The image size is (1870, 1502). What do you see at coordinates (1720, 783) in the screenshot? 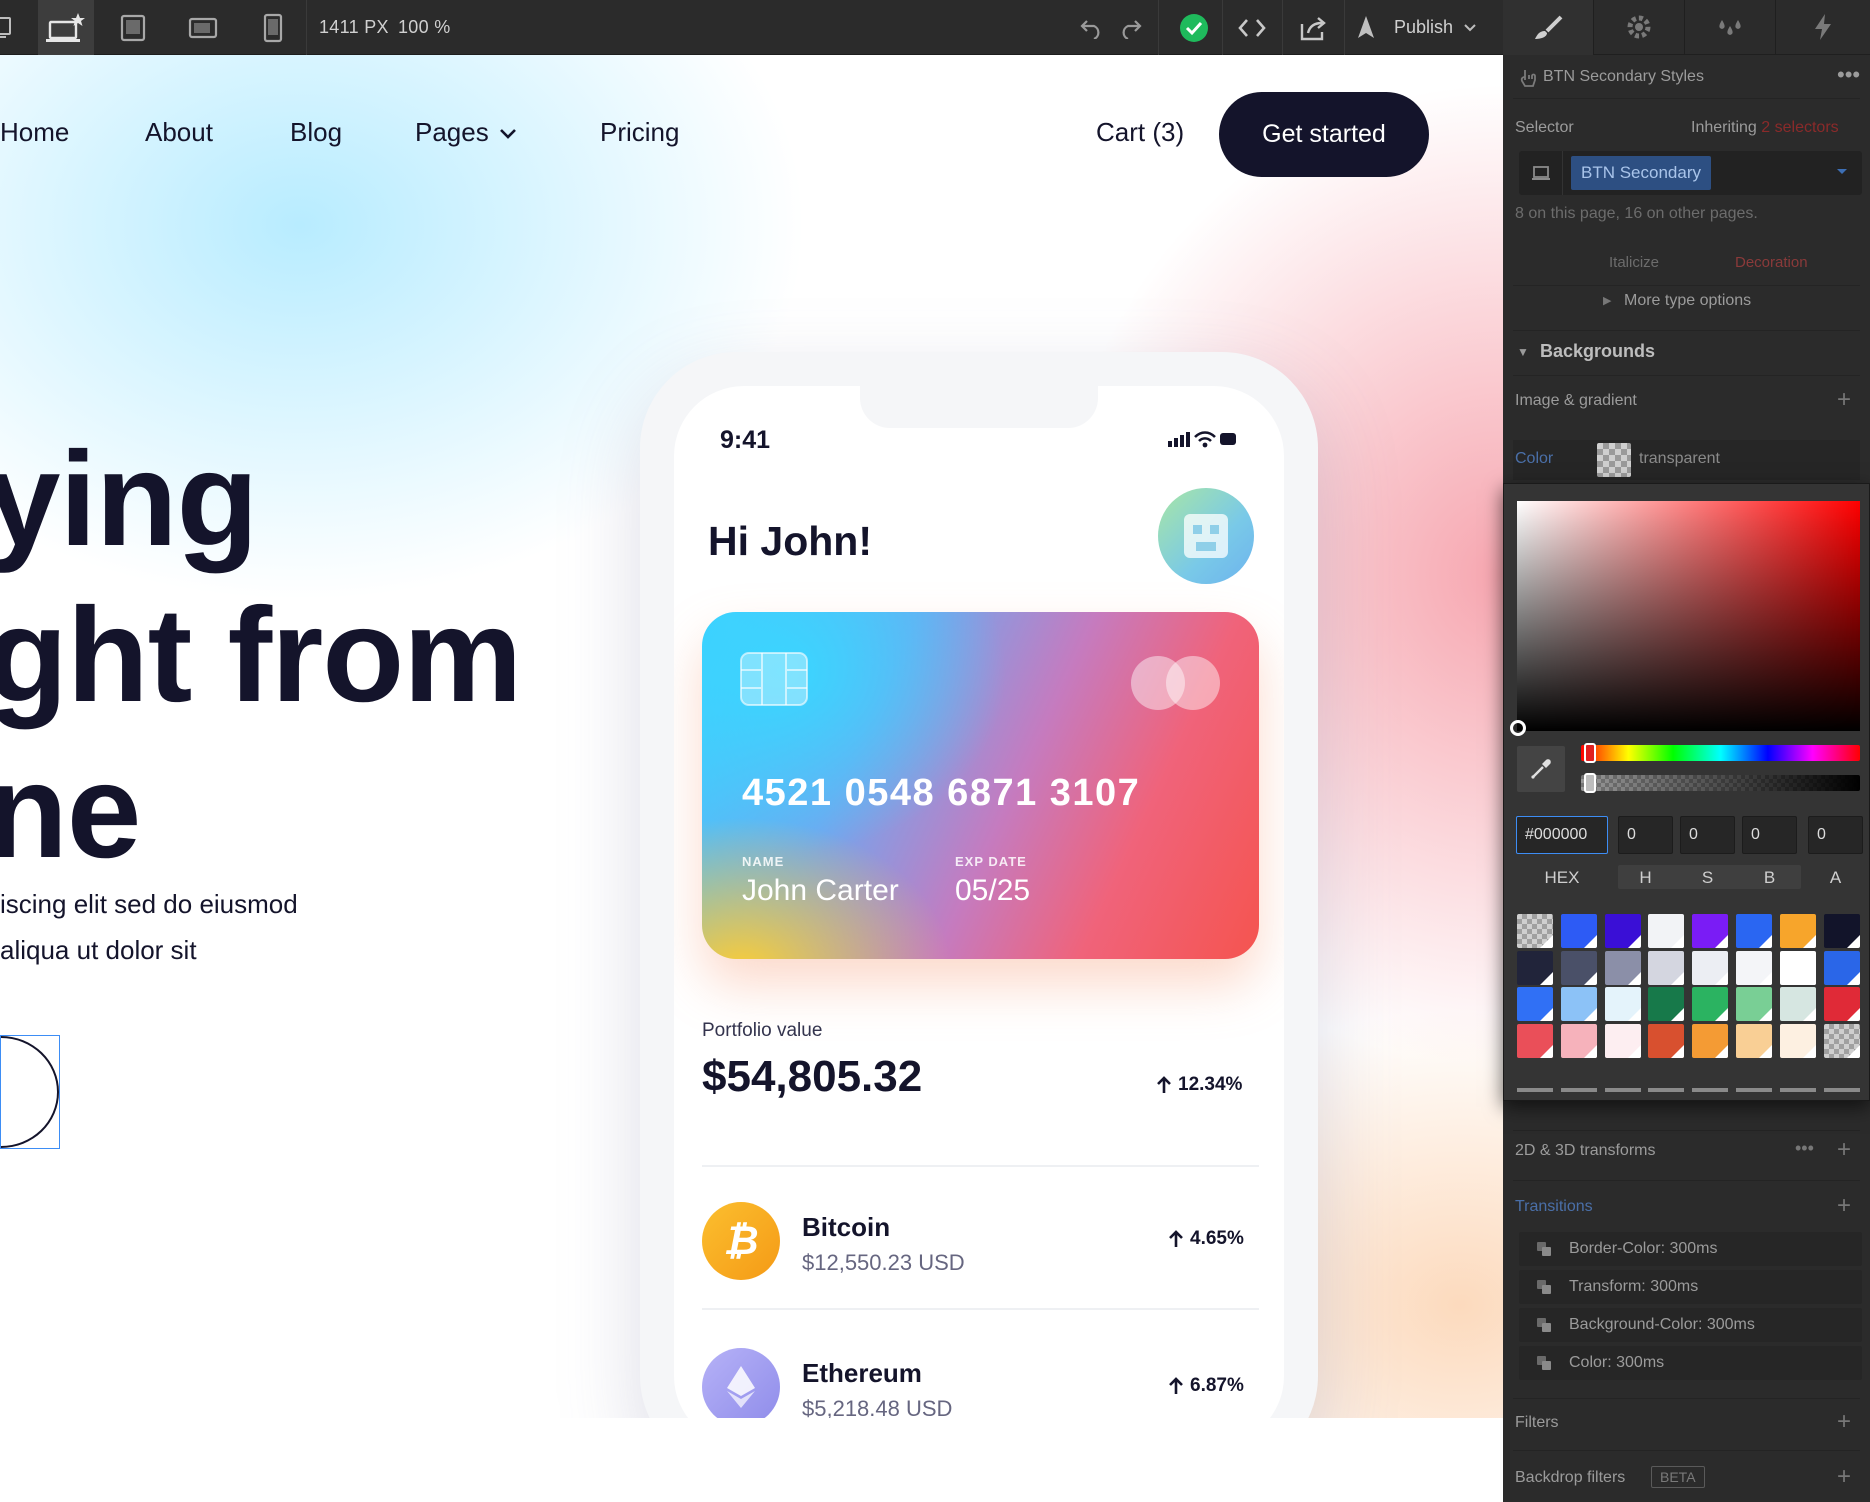
I see `alpha-slider` at bounding box center [1720, 783].